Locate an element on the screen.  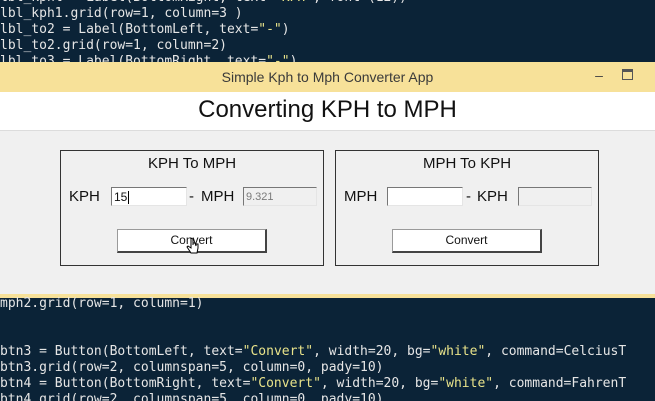
minimize-icon: – is located at coordinates (599, 76).